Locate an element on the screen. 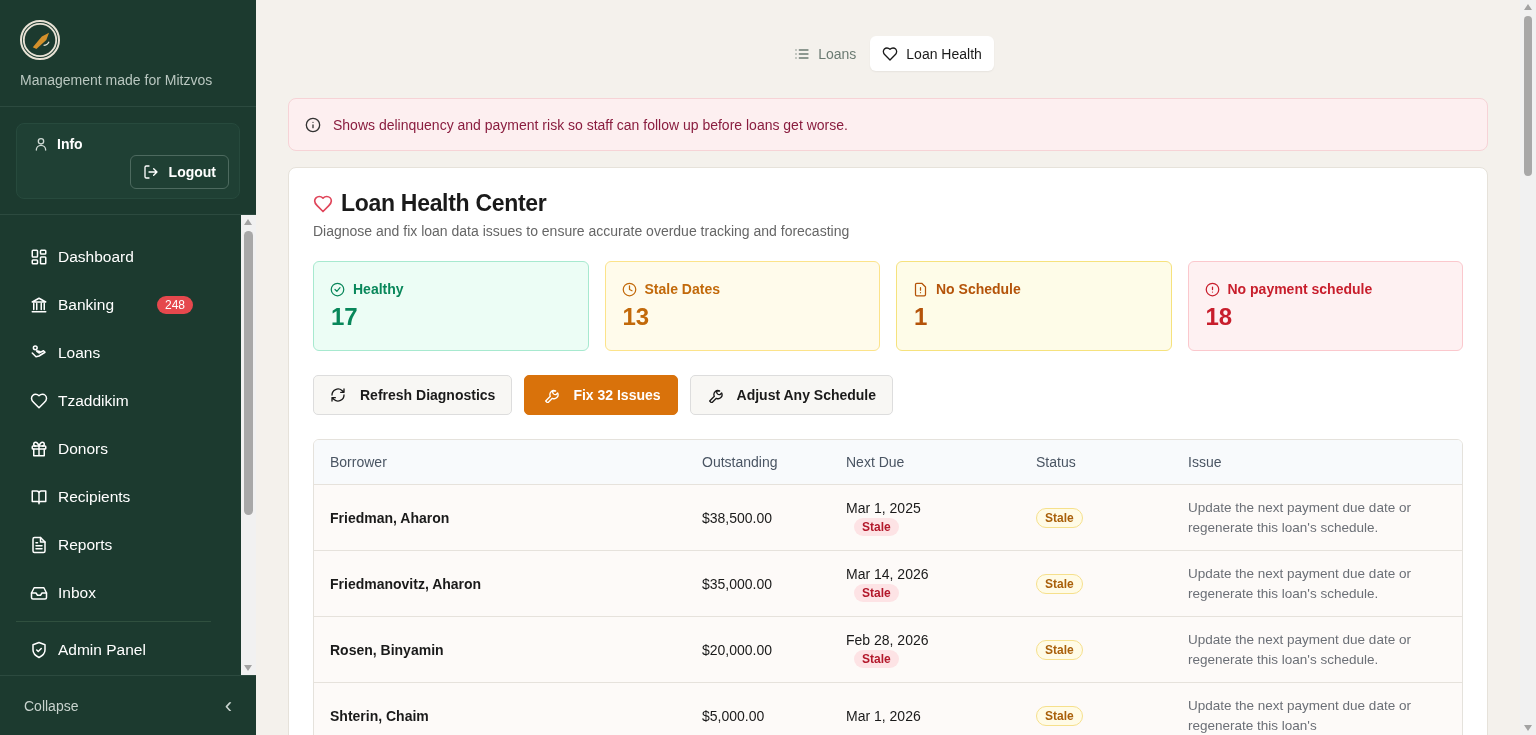 This screenshot has width=1536, height=735. amount-cell: $20,000.00 is located at coordinates (758, 649).